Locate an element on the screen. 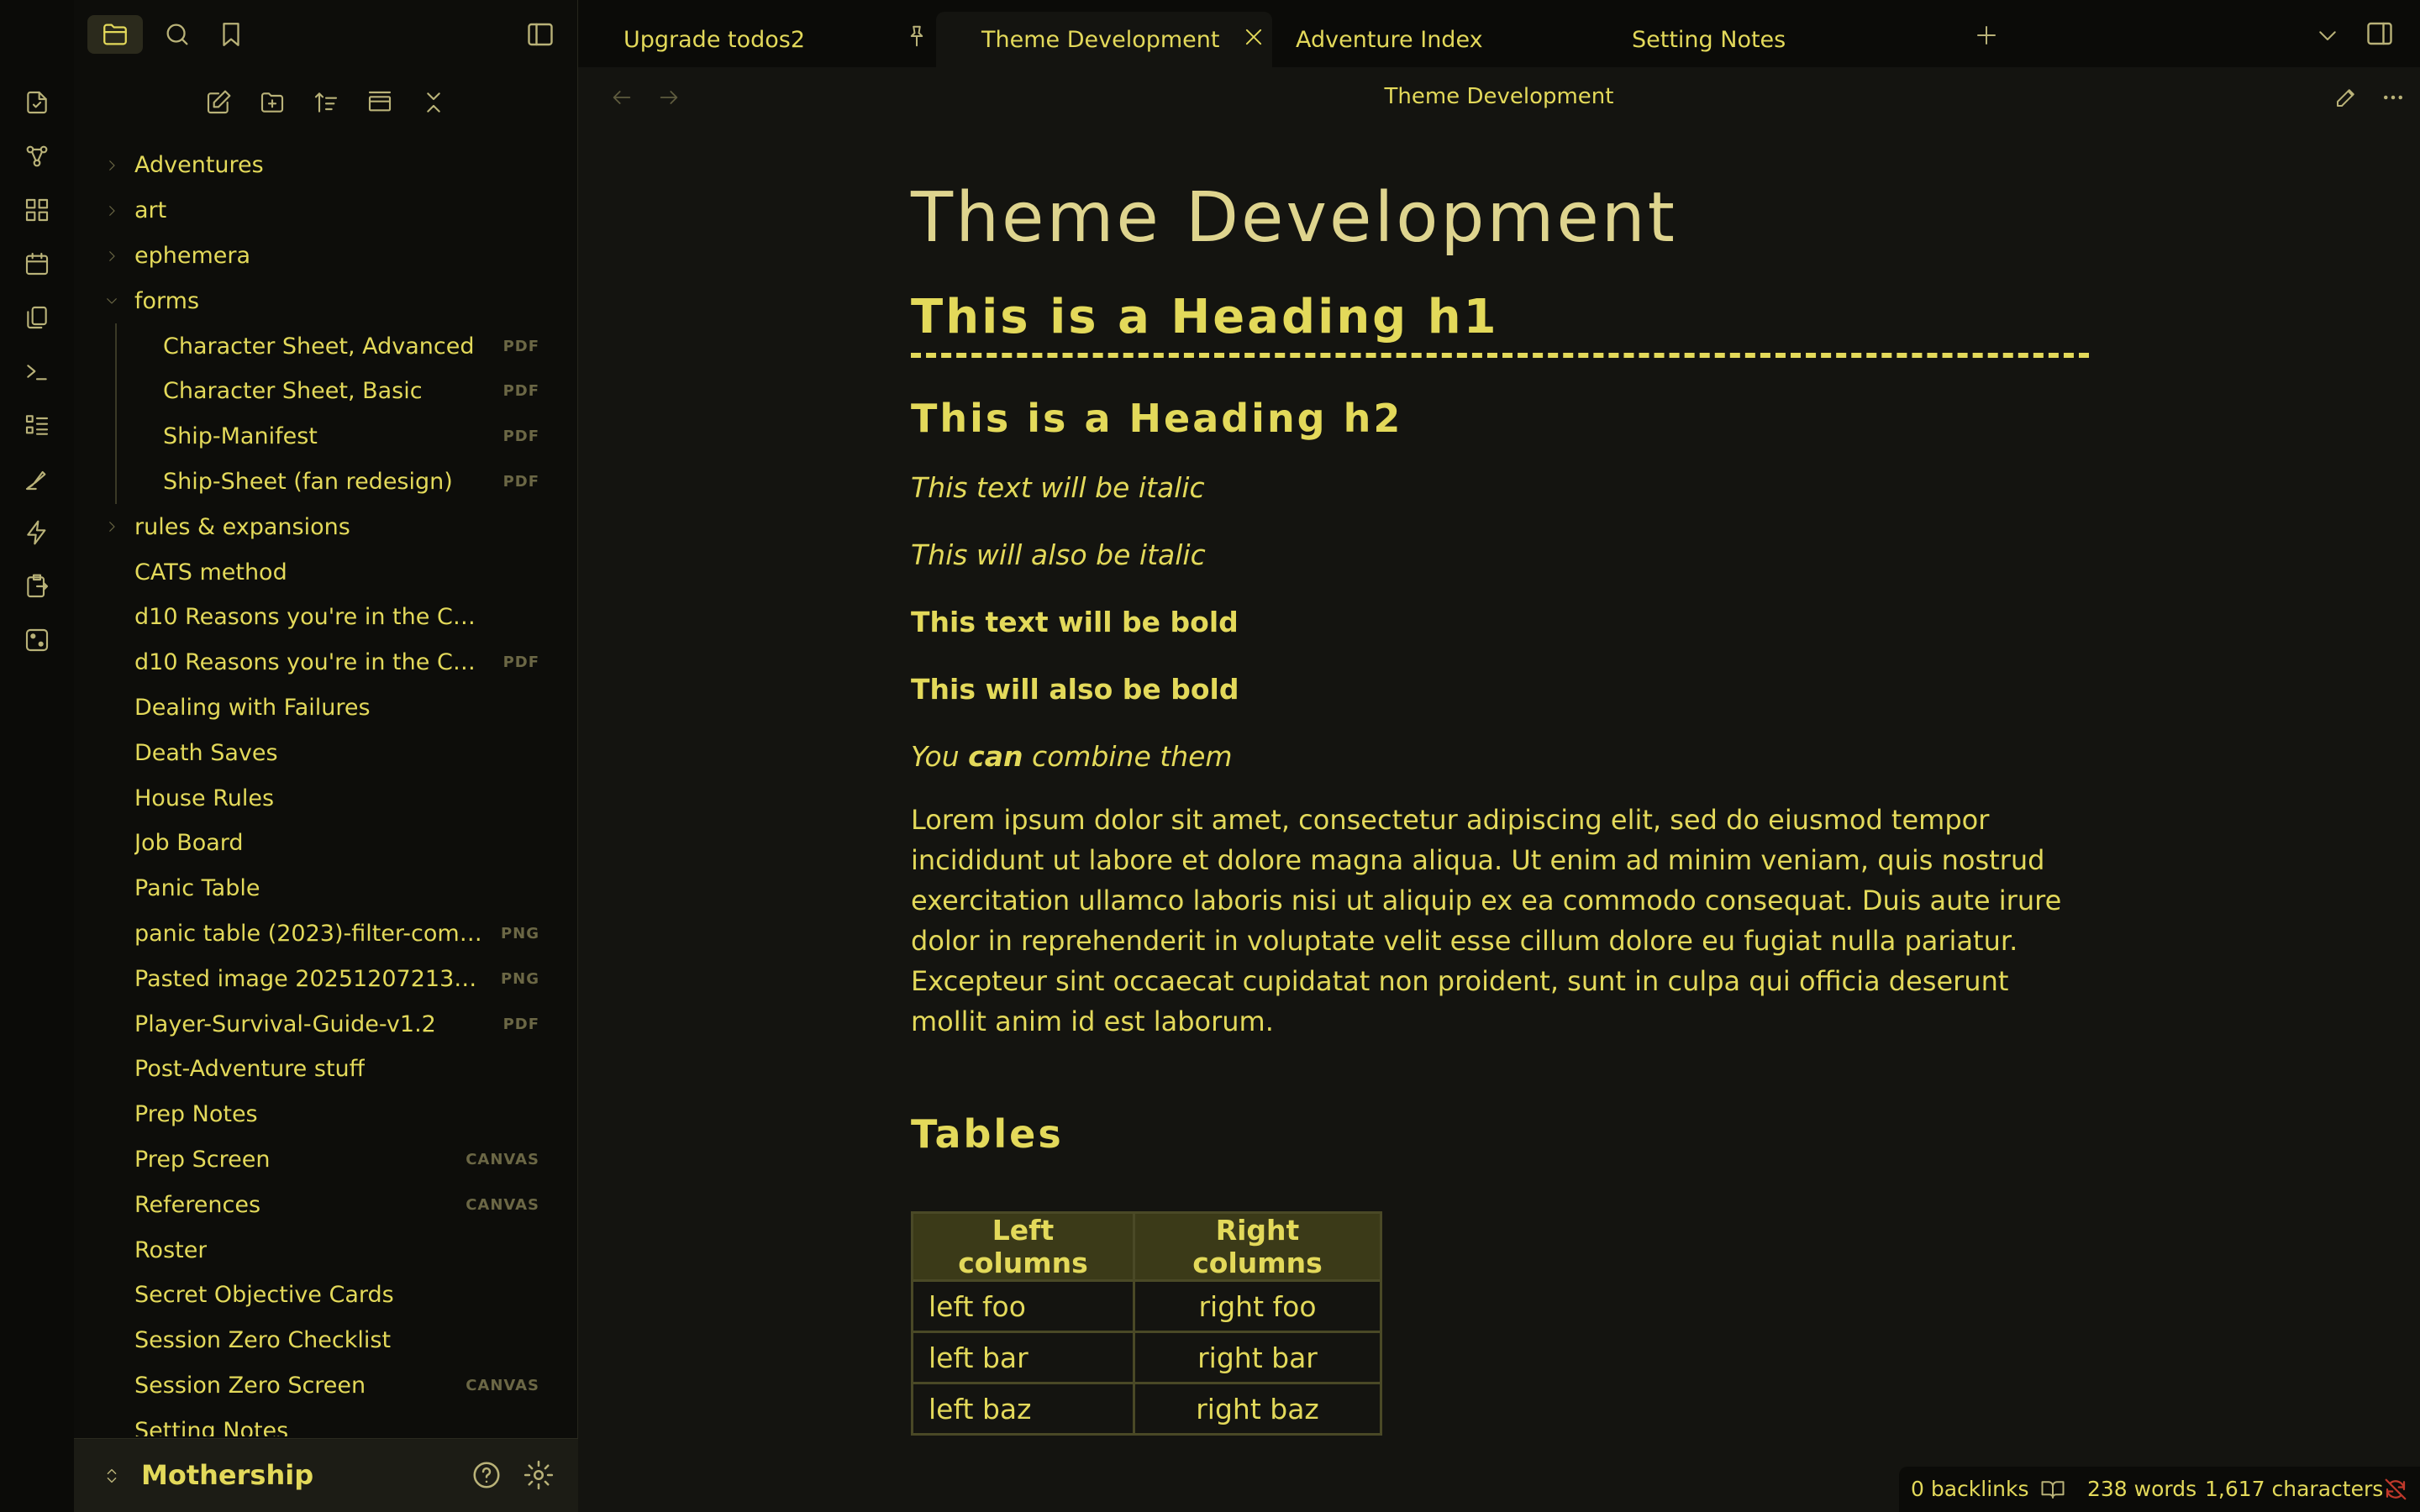 The width and height of the screenshot is (2420, 1512). table-row: left baz right baz is located at coordinates (1146, 1409).